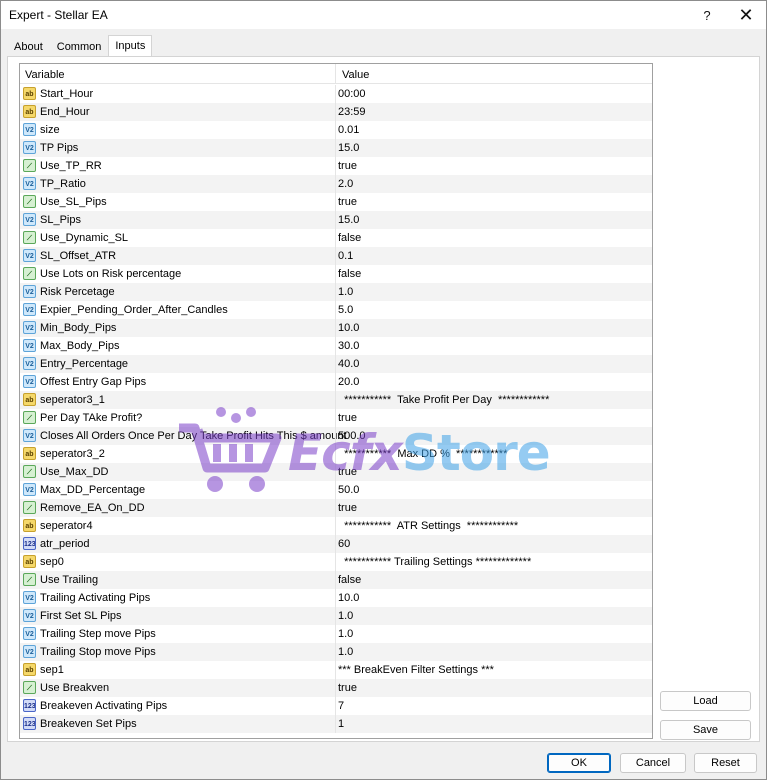  What do you see at coordinates (336, 688) in the screenshot?
I see `table-row: ⟋ Use Breakven true` at bounding box center [336, 688].